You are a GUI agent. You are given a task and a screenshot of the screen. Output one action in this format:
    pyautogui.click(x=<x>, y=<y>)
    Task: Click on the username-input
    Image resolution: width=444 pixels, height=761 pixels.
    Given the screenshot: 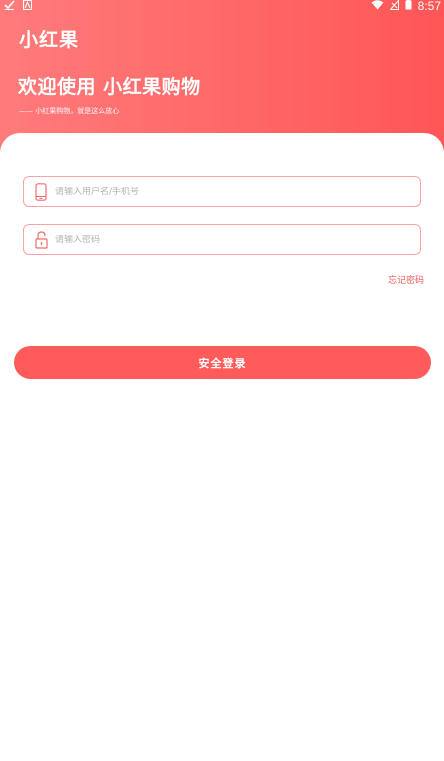 What is the action you would take?
    pyautogui.click(x=237, y=191)
    